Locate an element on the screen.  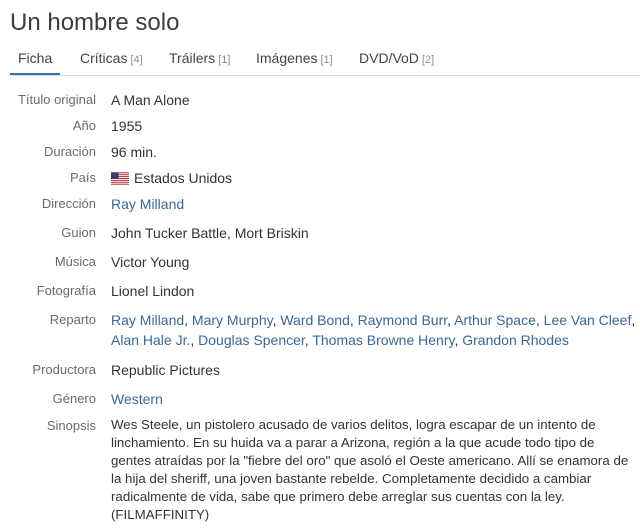
tab-dvd-vod: DVD/VoD [2] is located at coordinates (396, 59).